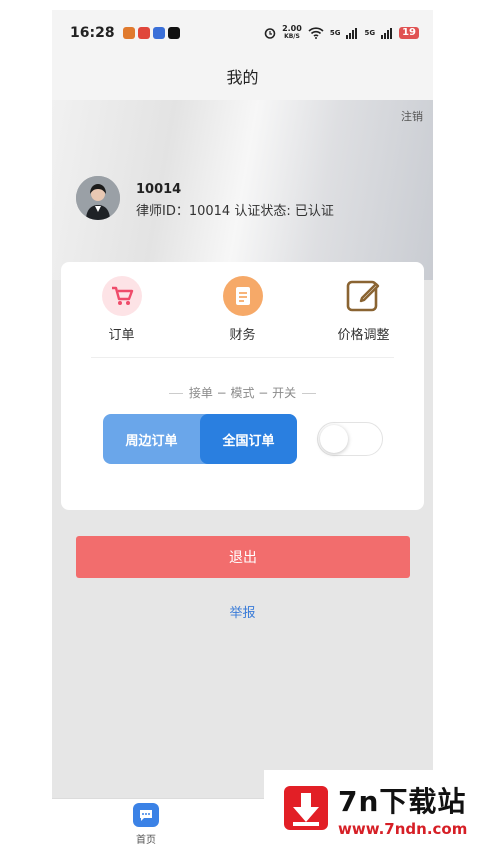  What do you see at coordinates (370, 33) in the screenshot?
I see `signal-label-2: 5G` at bounding box center [370, 33].